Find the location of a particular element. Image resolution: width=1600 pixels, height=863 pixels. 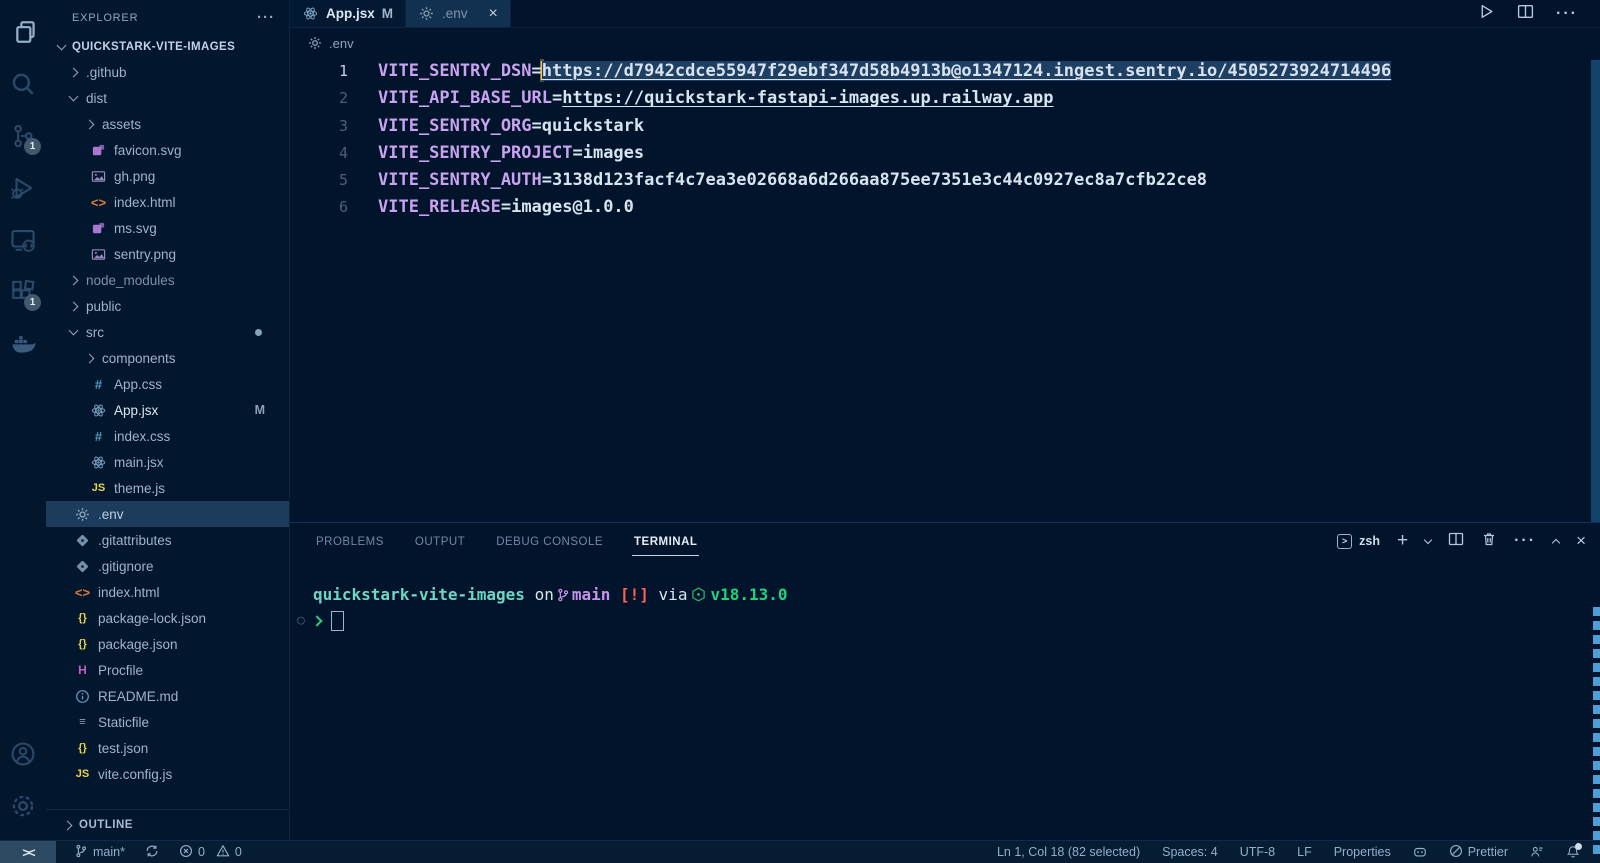

editor-scrollbar is located at coordinates (1595, 291).